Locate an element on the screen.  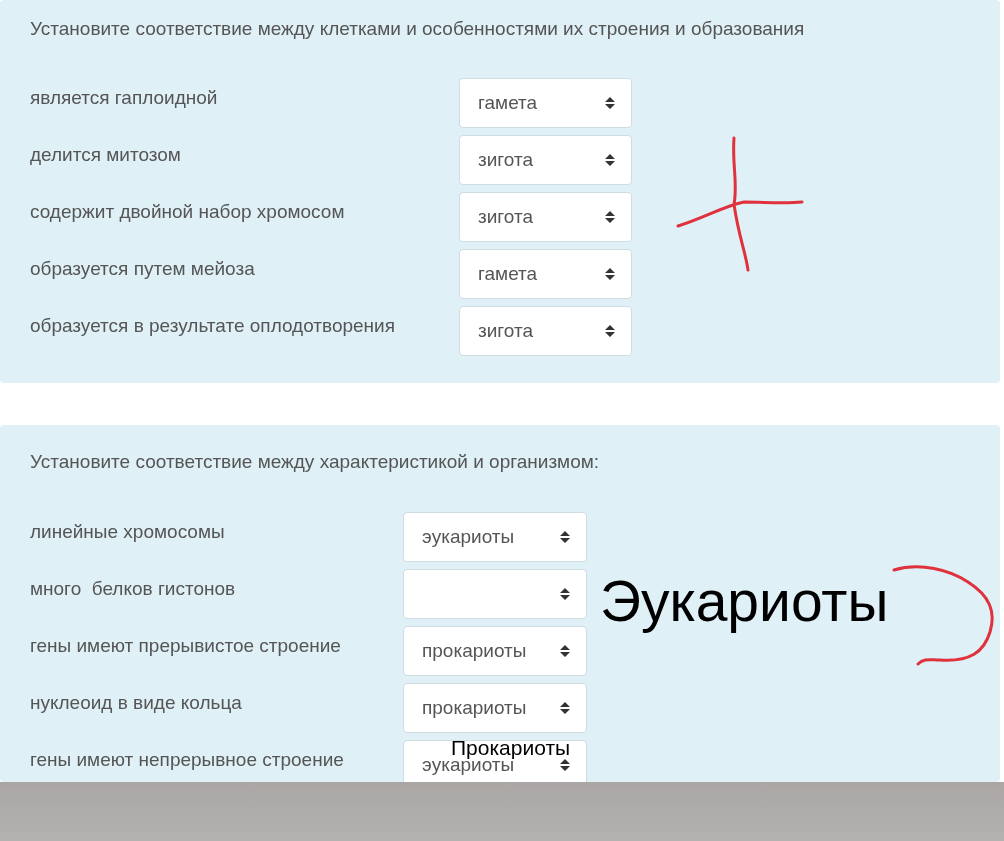
row-label: гены имеют прерывистое строение is located at coordinates (185, 646).